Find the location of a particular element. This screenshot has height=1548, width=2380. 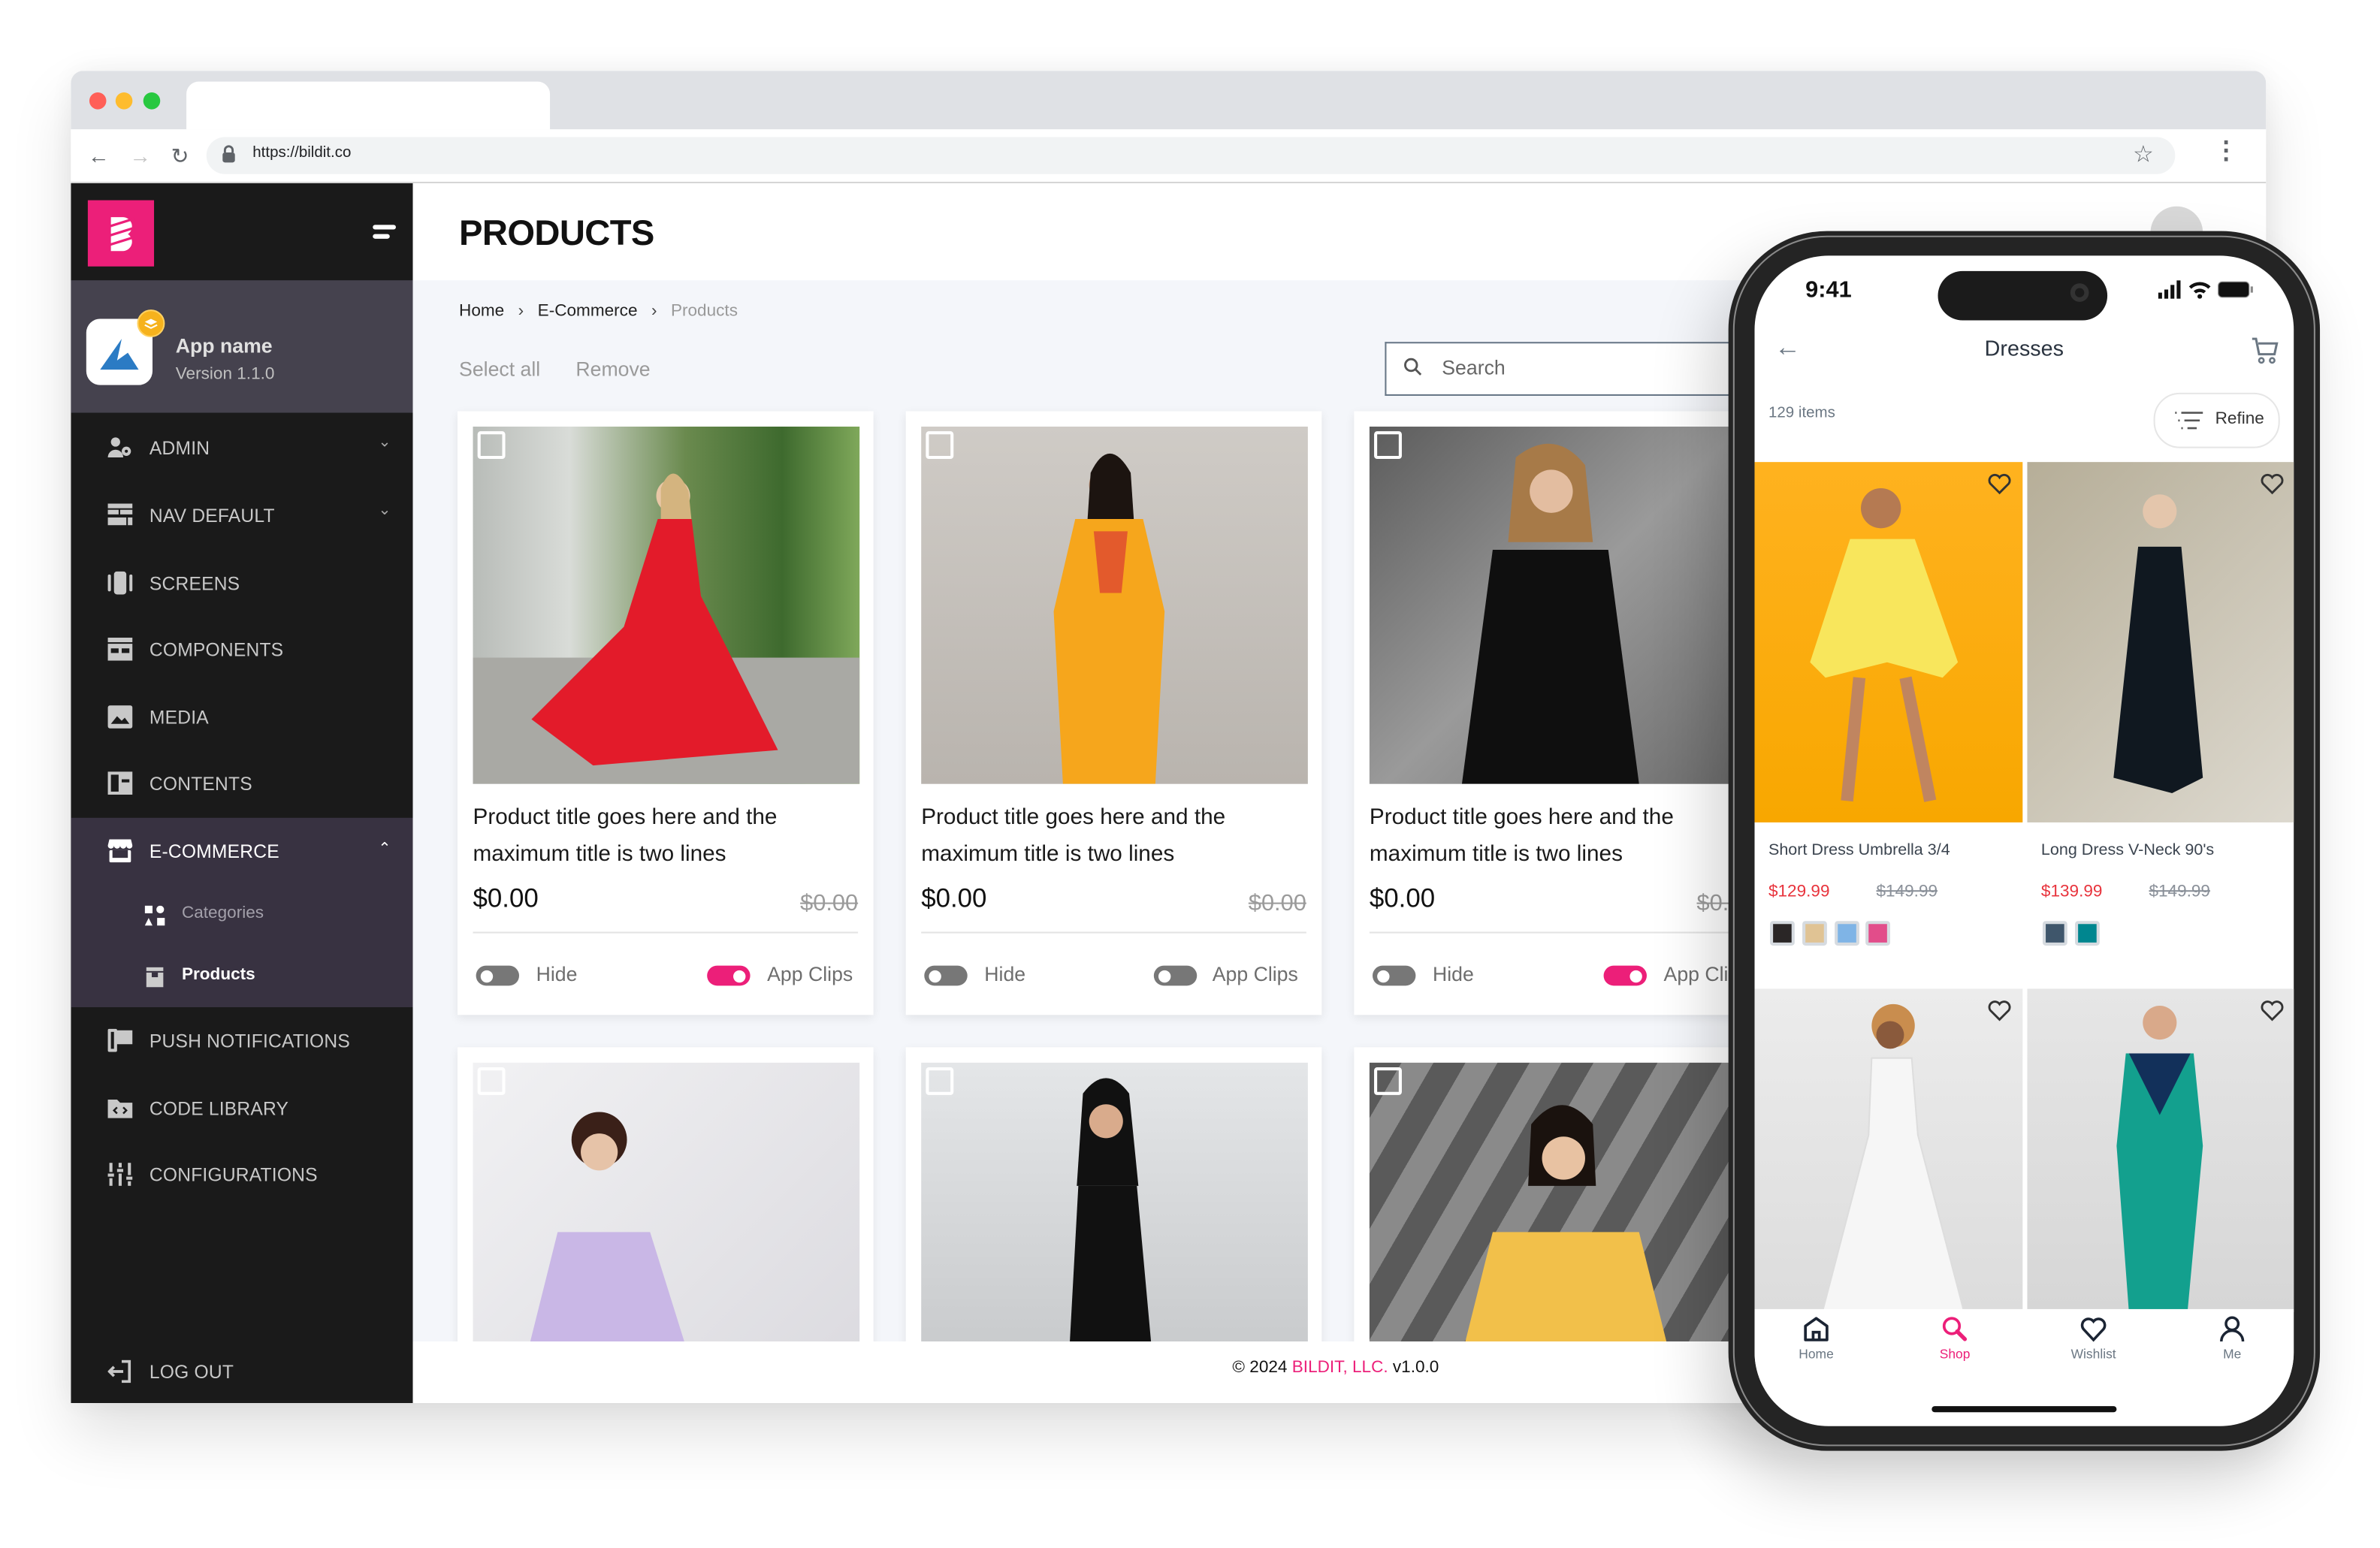

logo-b-icon is located at coordinates (121, 234).